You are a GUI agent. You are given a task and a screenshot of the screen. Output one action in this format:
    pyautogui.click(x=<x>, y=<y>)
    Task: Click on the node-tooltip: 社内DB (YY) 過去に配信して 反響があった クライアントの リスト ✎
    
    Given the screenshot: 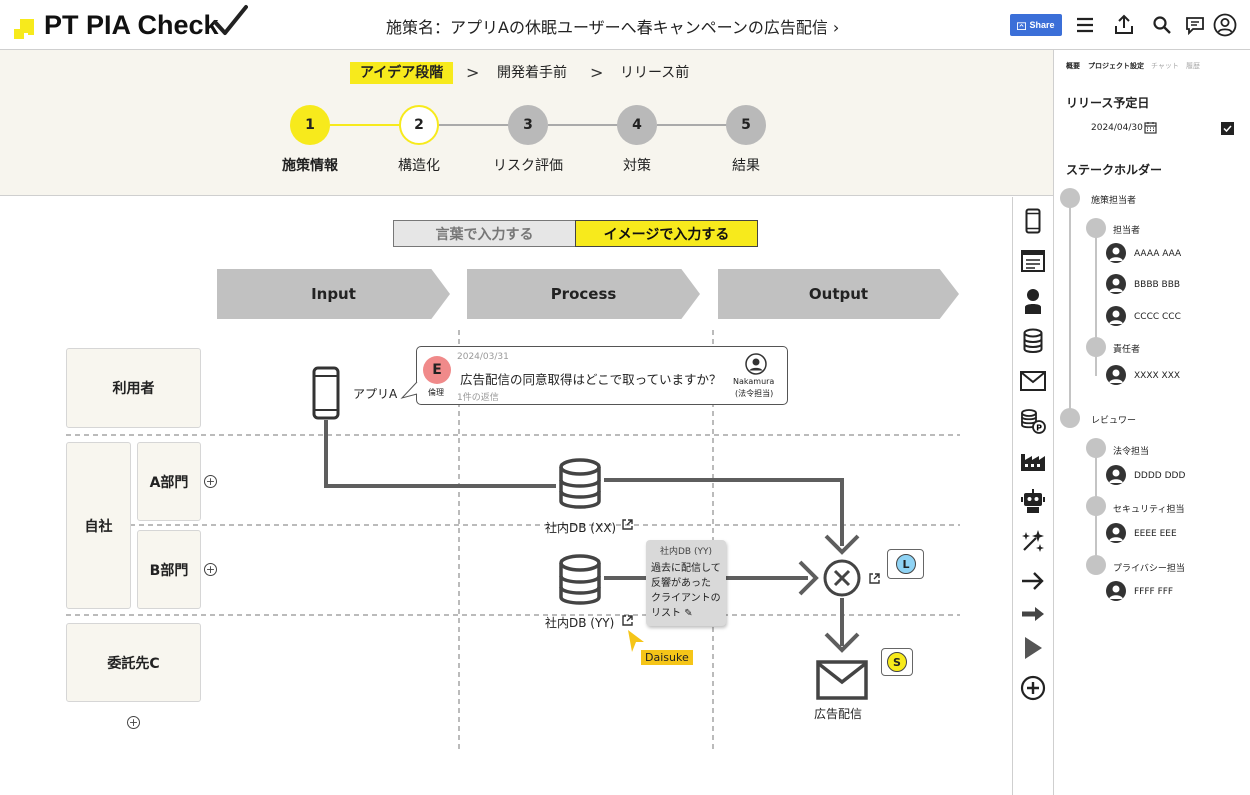 What is the action you would take?
    pyautogui.click(x=686, y=583)
    